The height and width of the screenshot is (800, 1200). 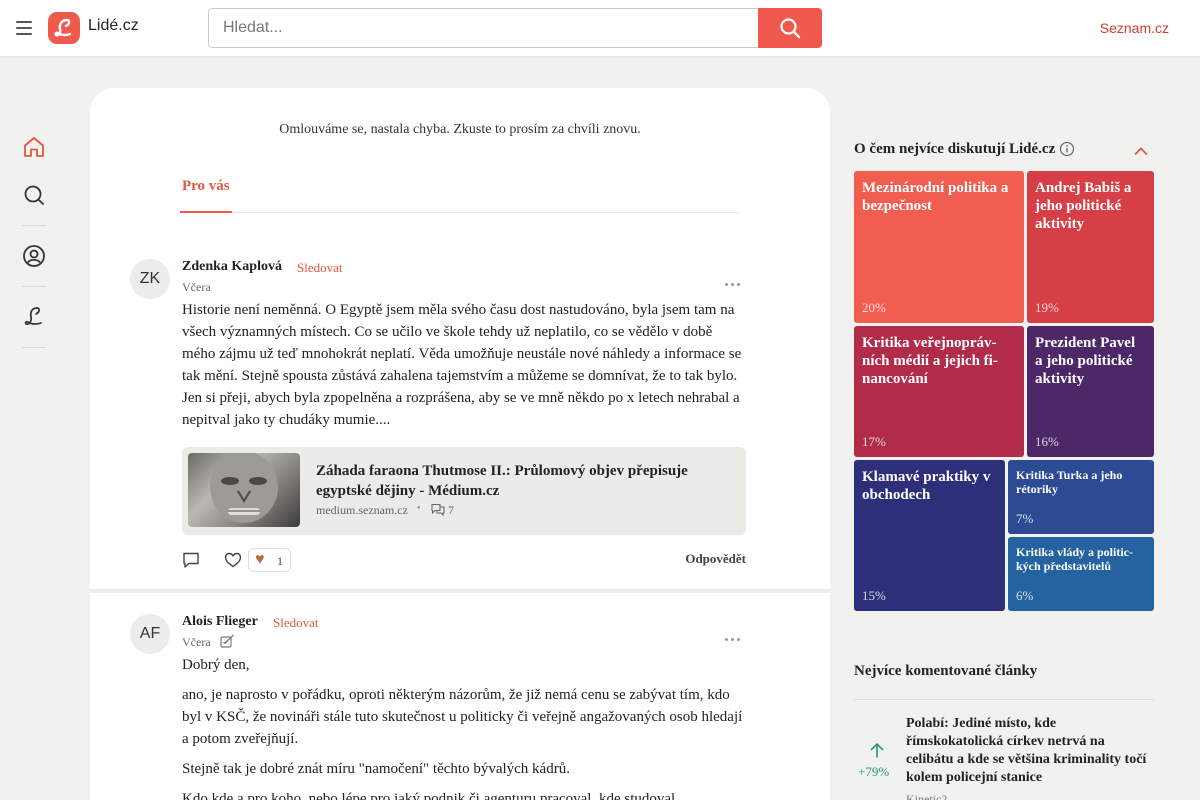 I want to click on article-thumbnail, so click(x=244, y=490).